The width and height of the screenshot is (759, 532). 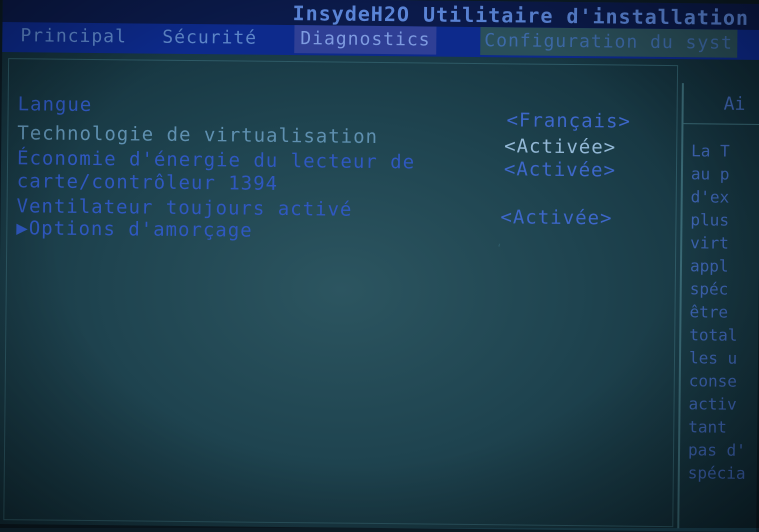 What do you see at coordinates (710, 174) in the screenshot?
I see `help-line: au p` at bounding box center [710, 174].